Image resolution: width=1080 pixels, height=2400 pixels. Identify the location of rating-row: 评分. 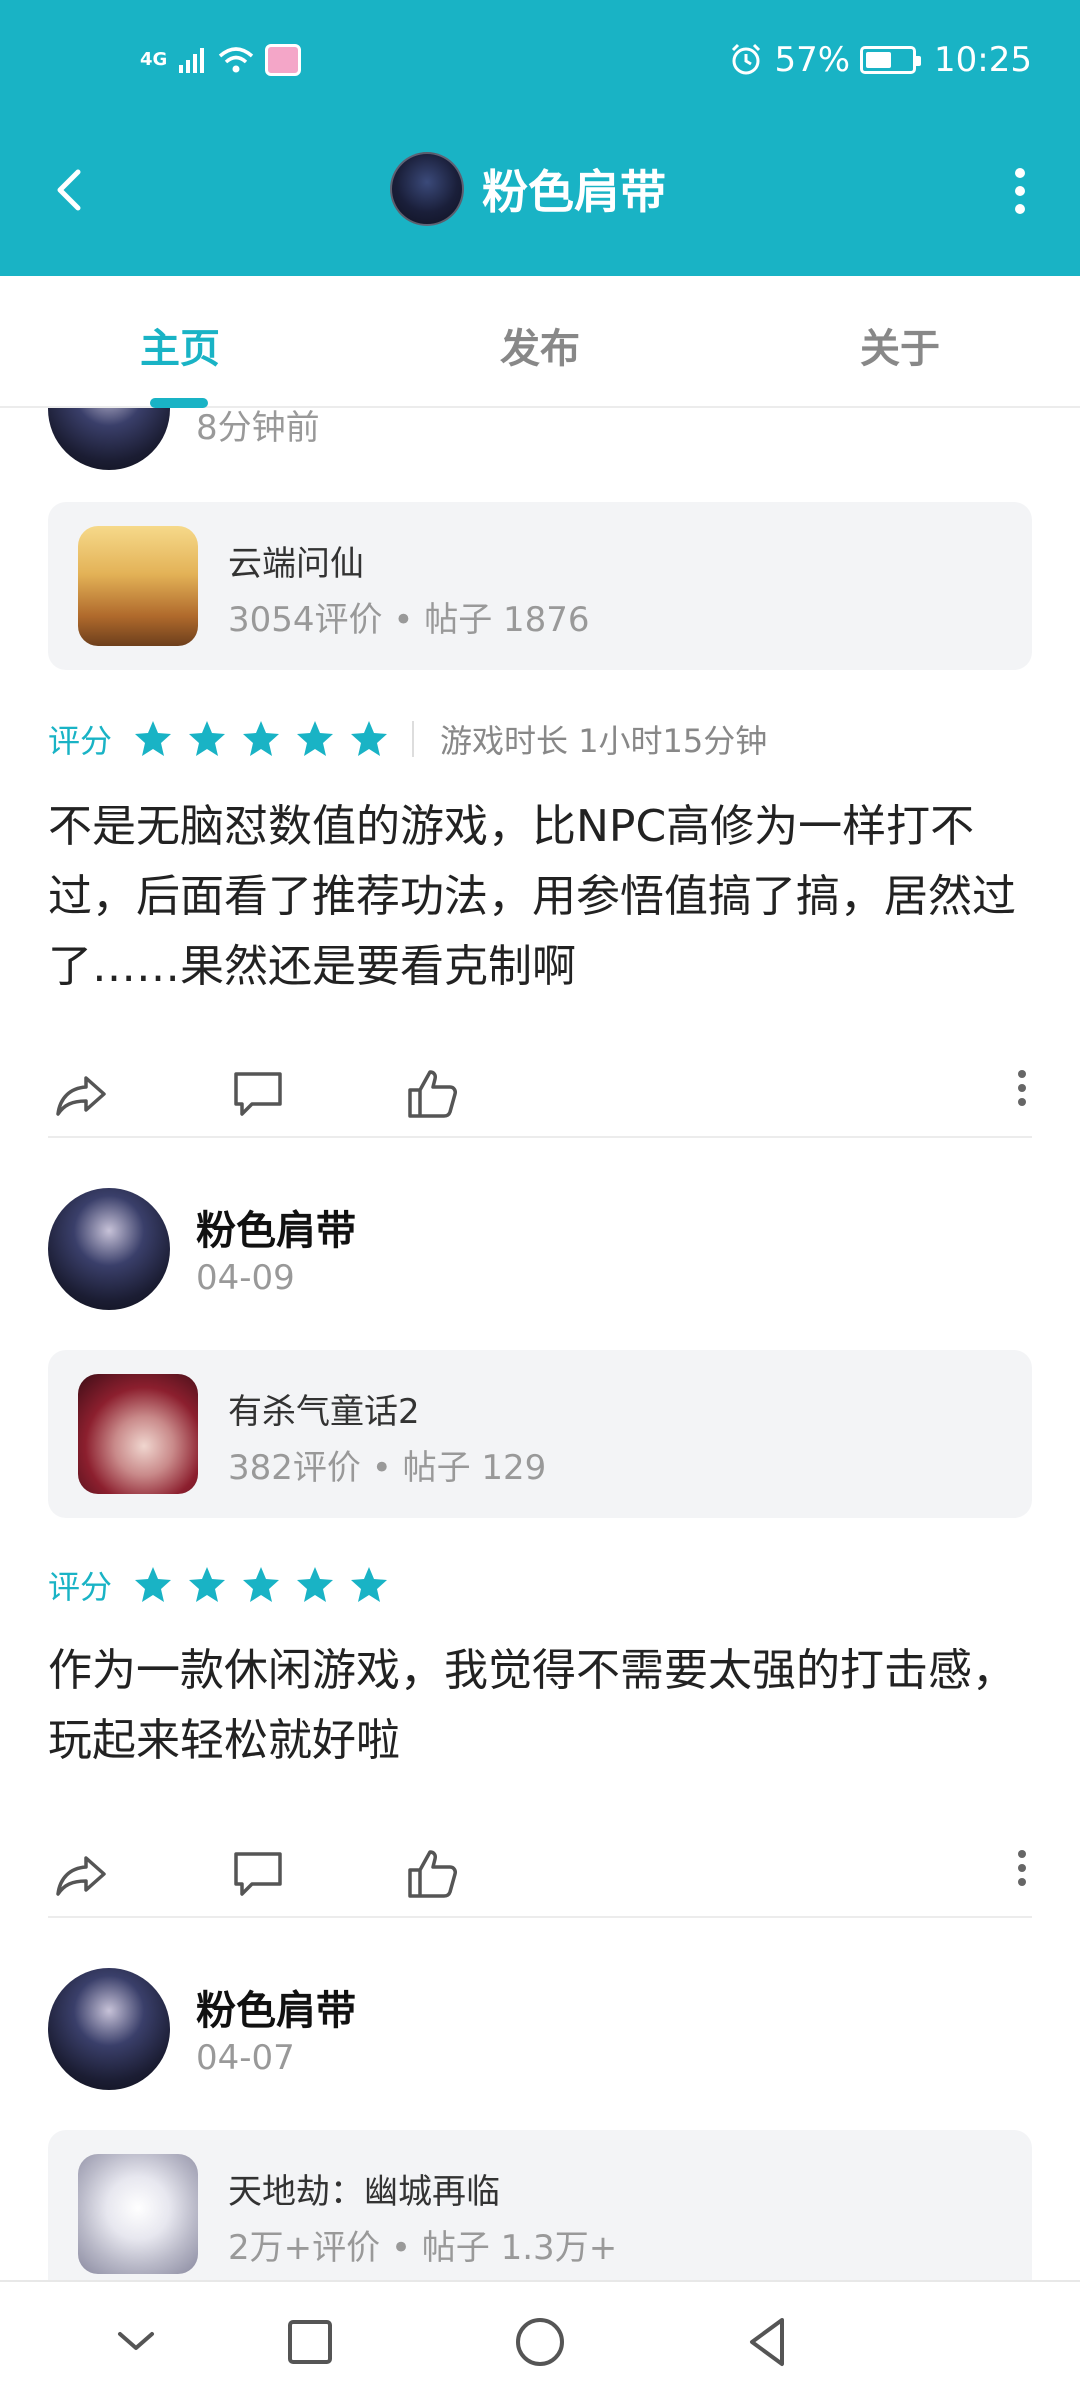
(219, 1585).